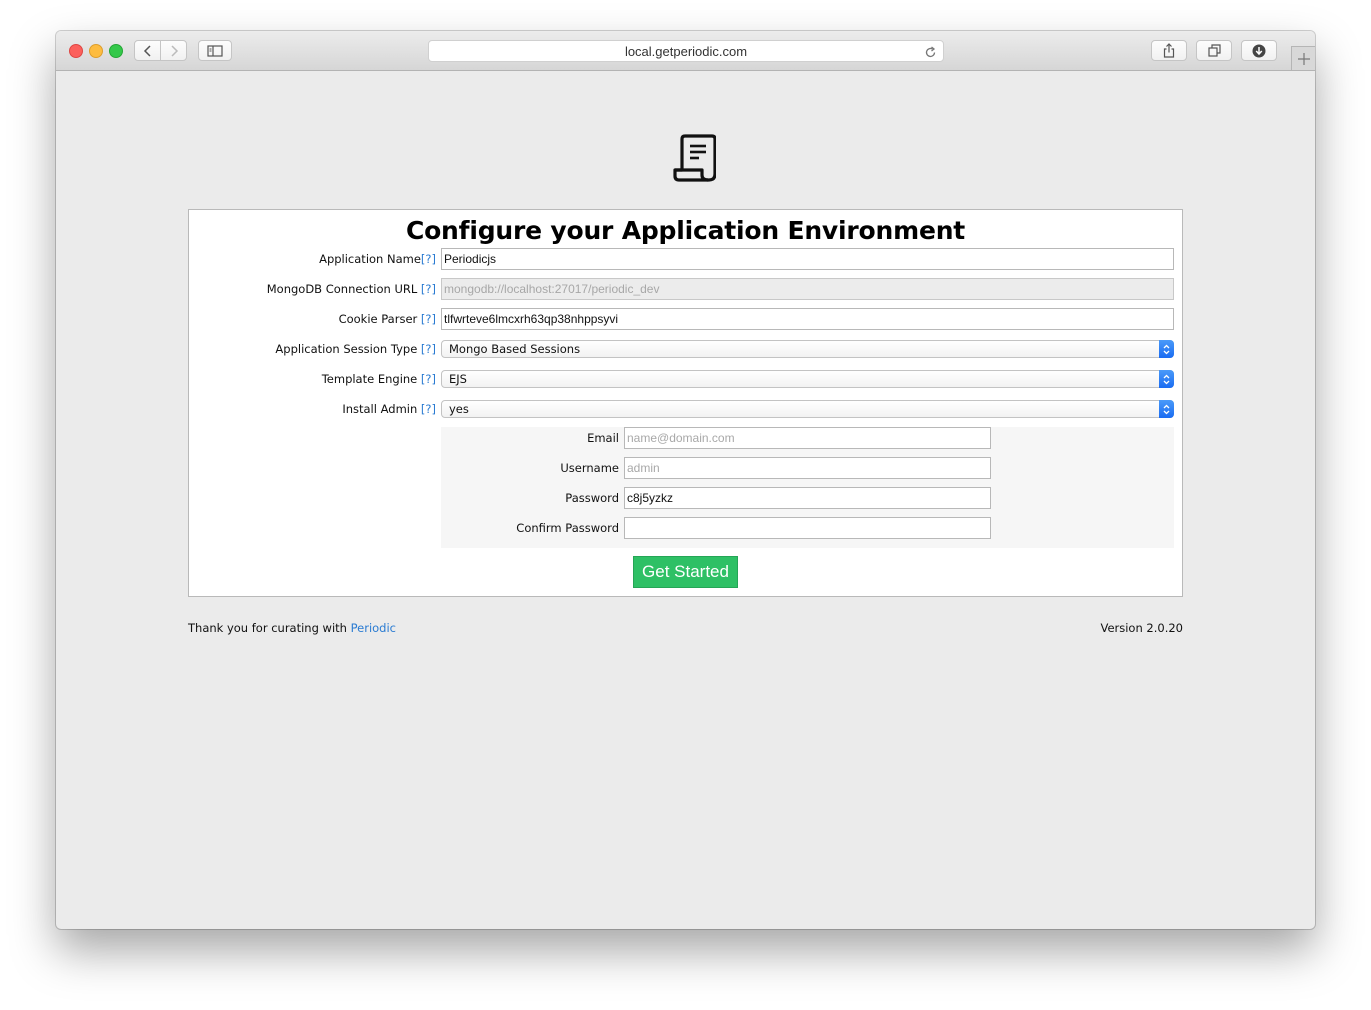 The image size is (1371, 1010). Describe the element at coordinates (807, 259) in the screenshot. I see `app-name-input: Periodicjs` at that location.